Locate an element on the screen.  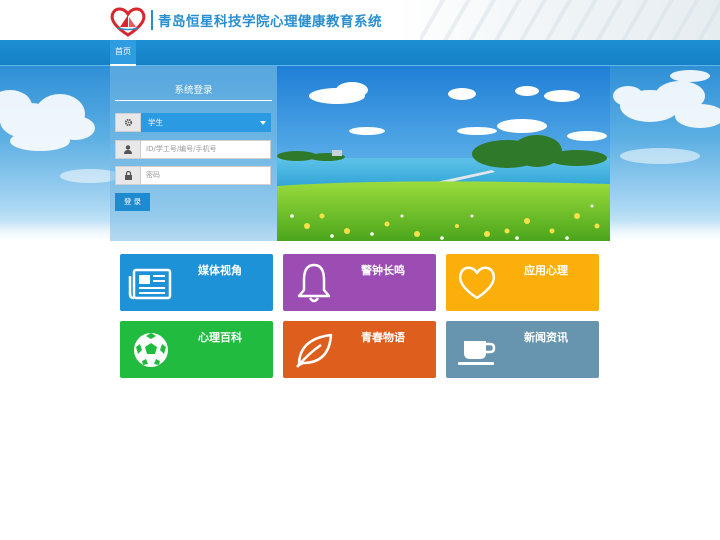
tile-label: 警钟长鸣 is located at coordinates (383, 270).